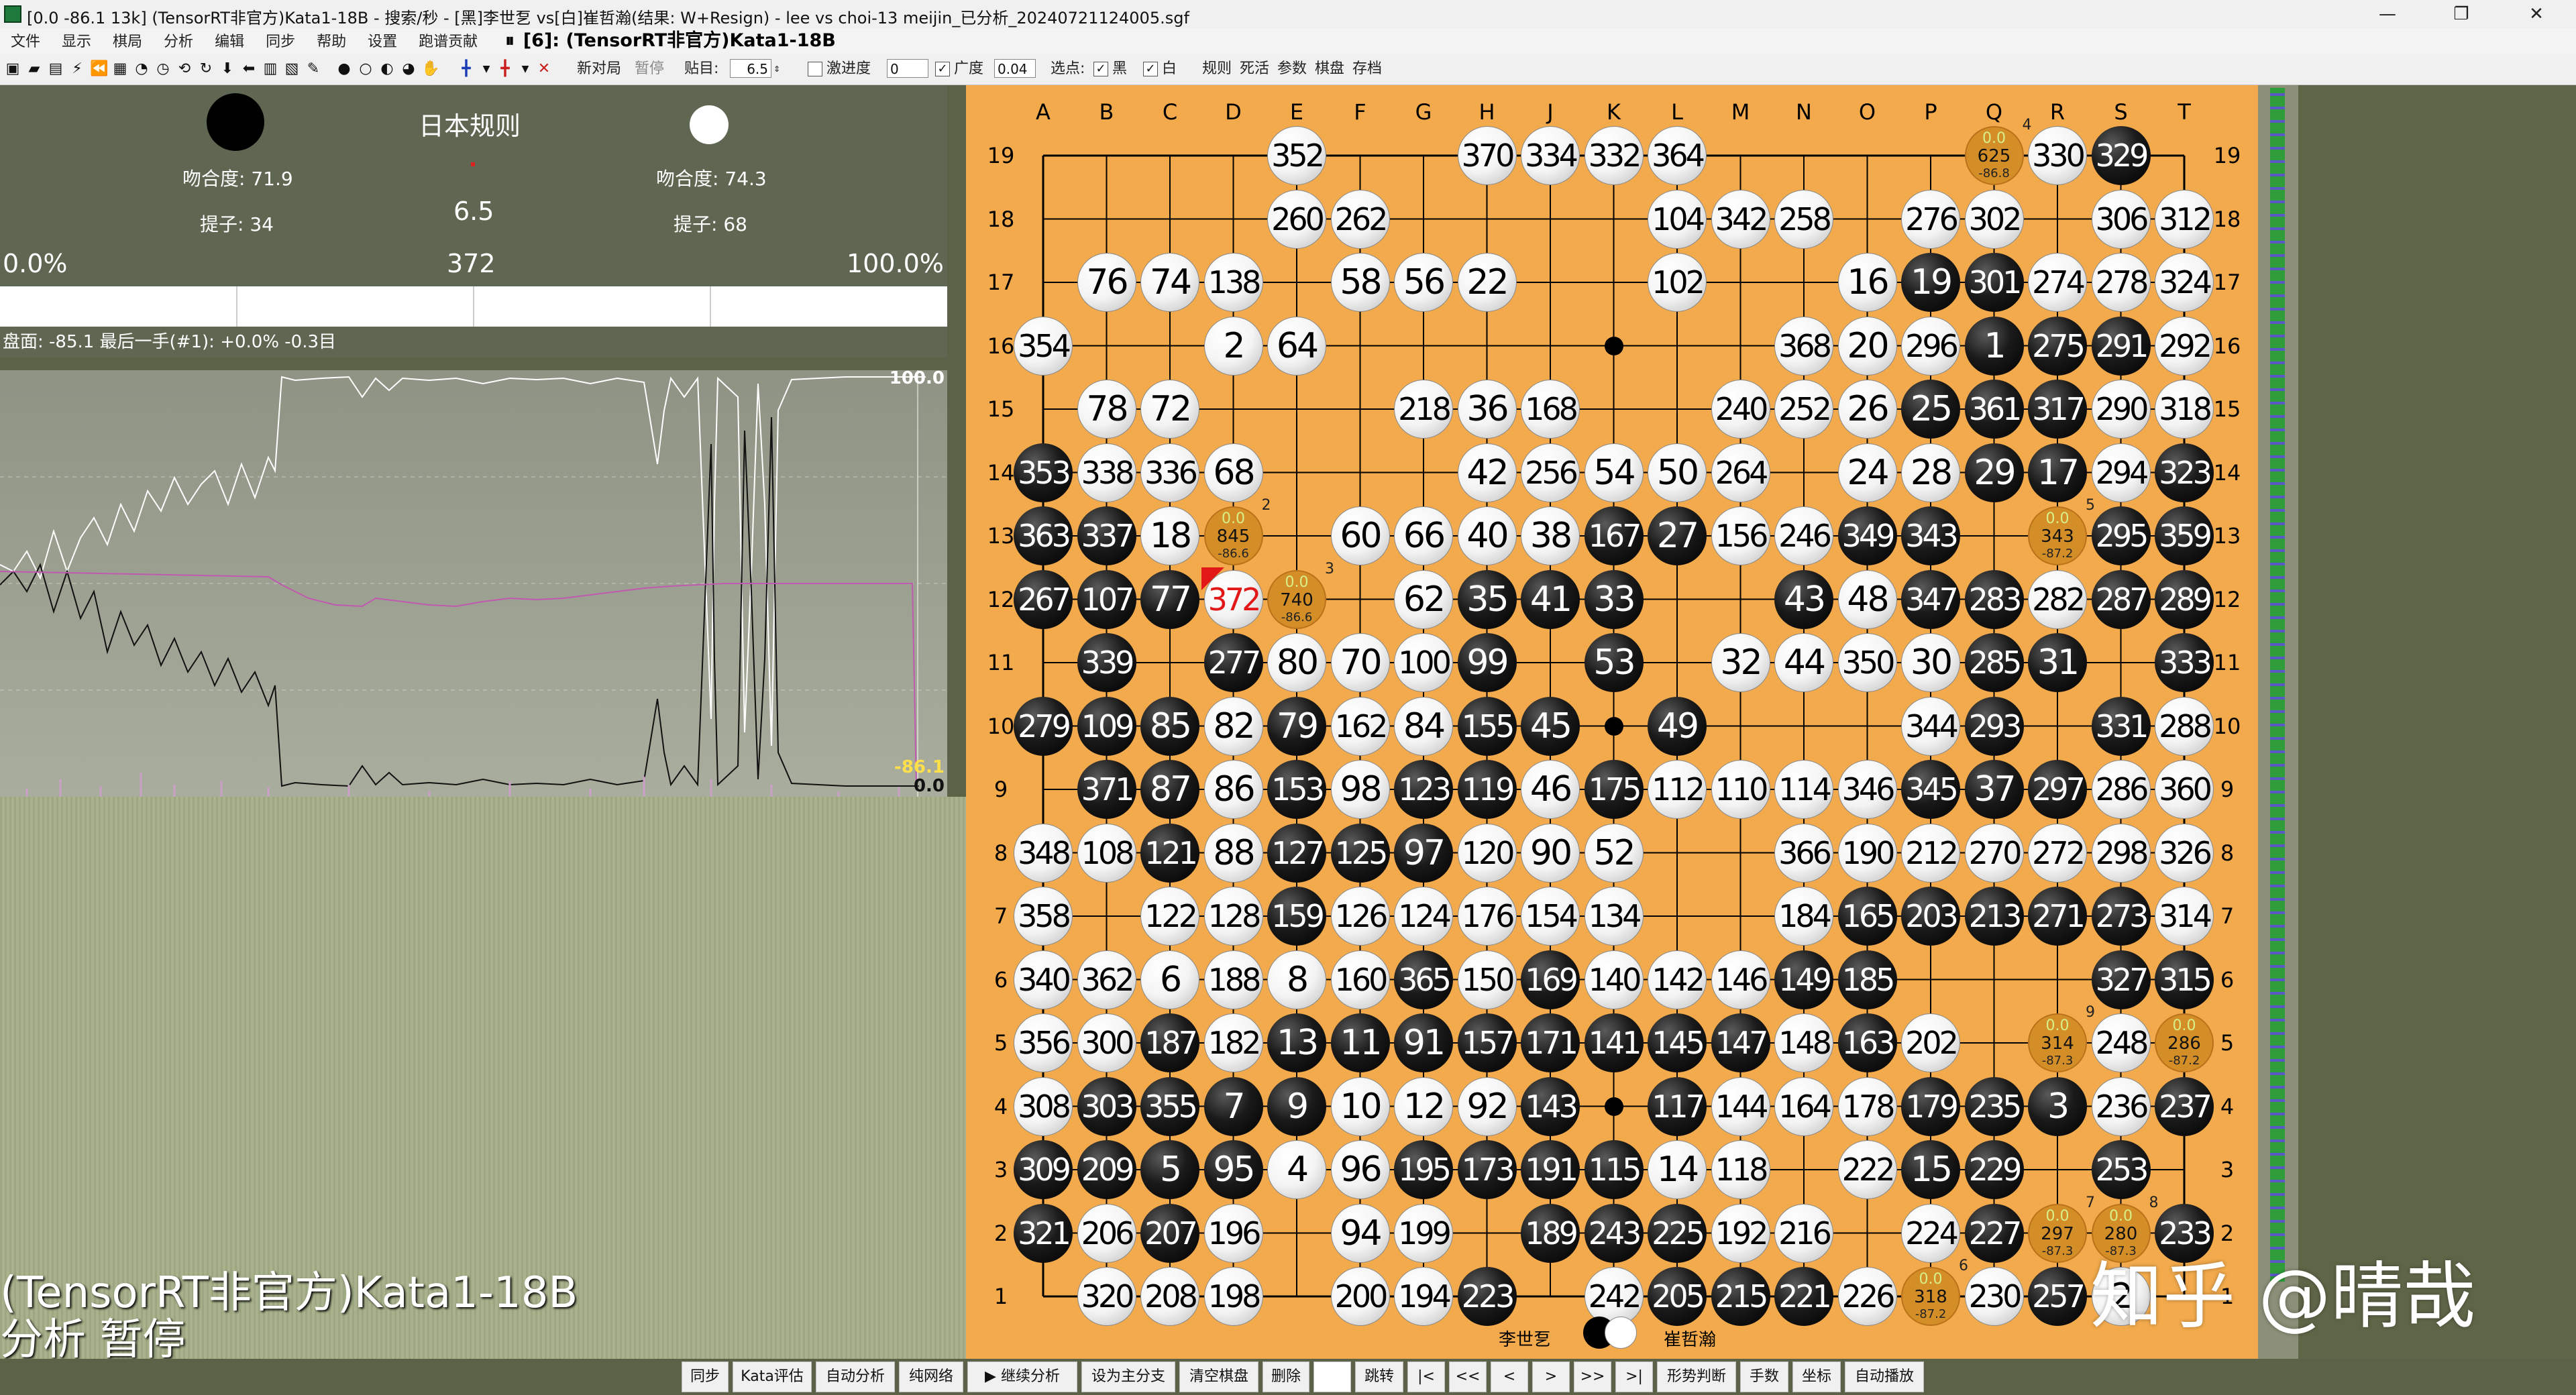  What do you see at coordinates (1994, 1169) in the screenshot?
I see `black-stone: 229` at bounding box center [1994, 1169].